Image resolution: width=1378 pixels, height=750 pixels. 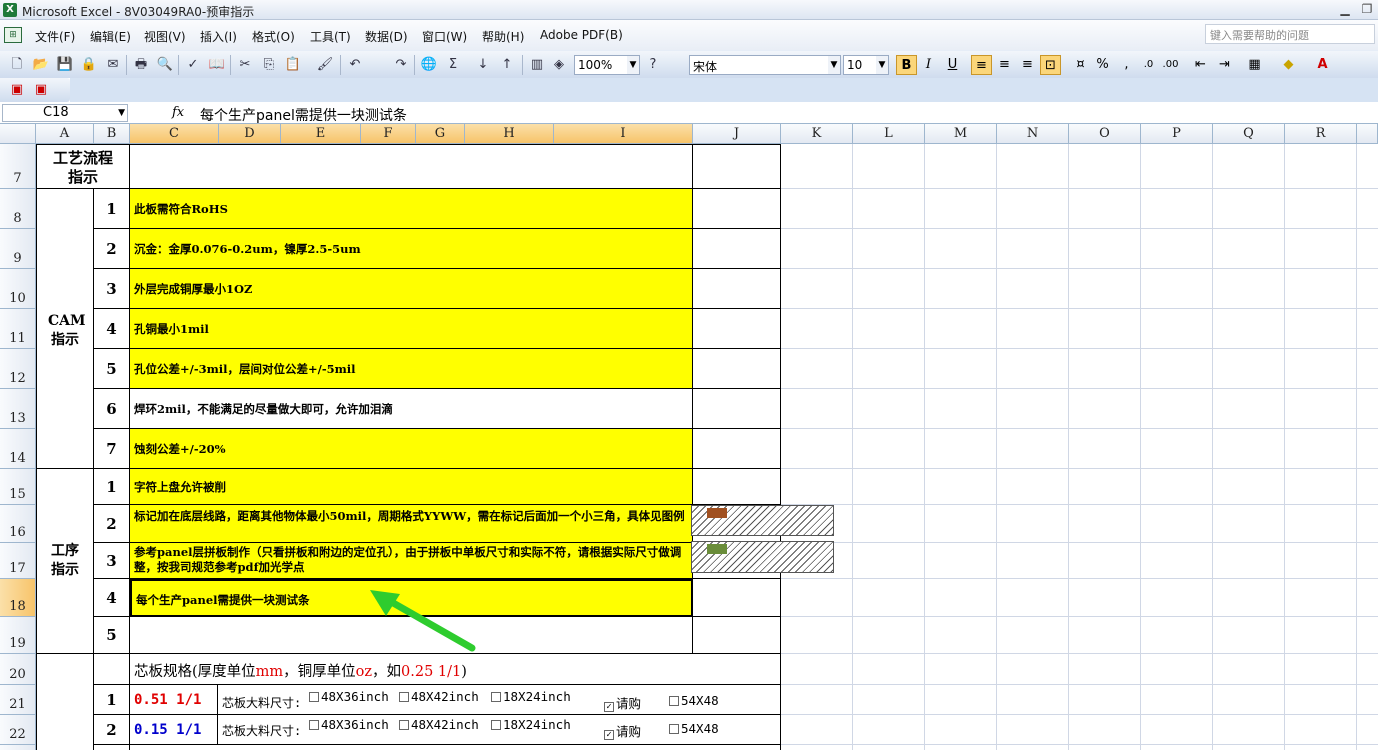 What do you see at coordinates (507, 65) in the screenshot?
I see `sort-descending-icon: ↑` at bounding box center [507, 65].